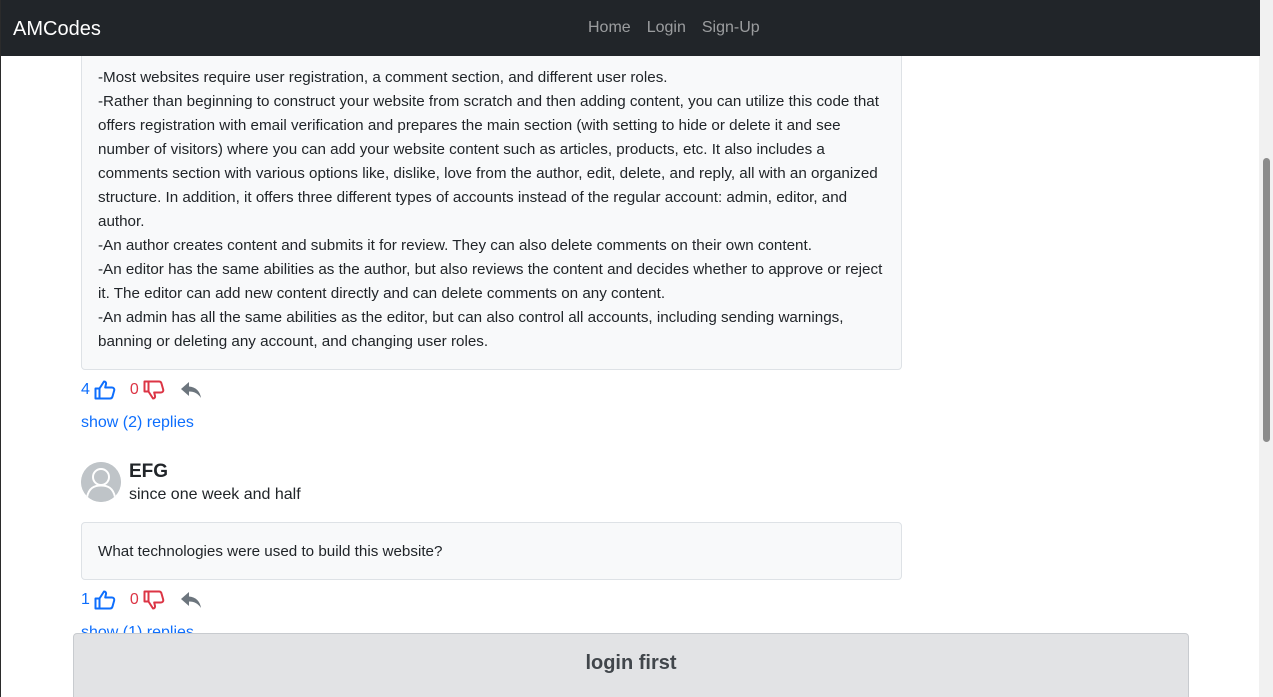 This screenshot has width=1273, height=697. I want to click on nav-links: Home Login Sign-Up, so click(674, 28).